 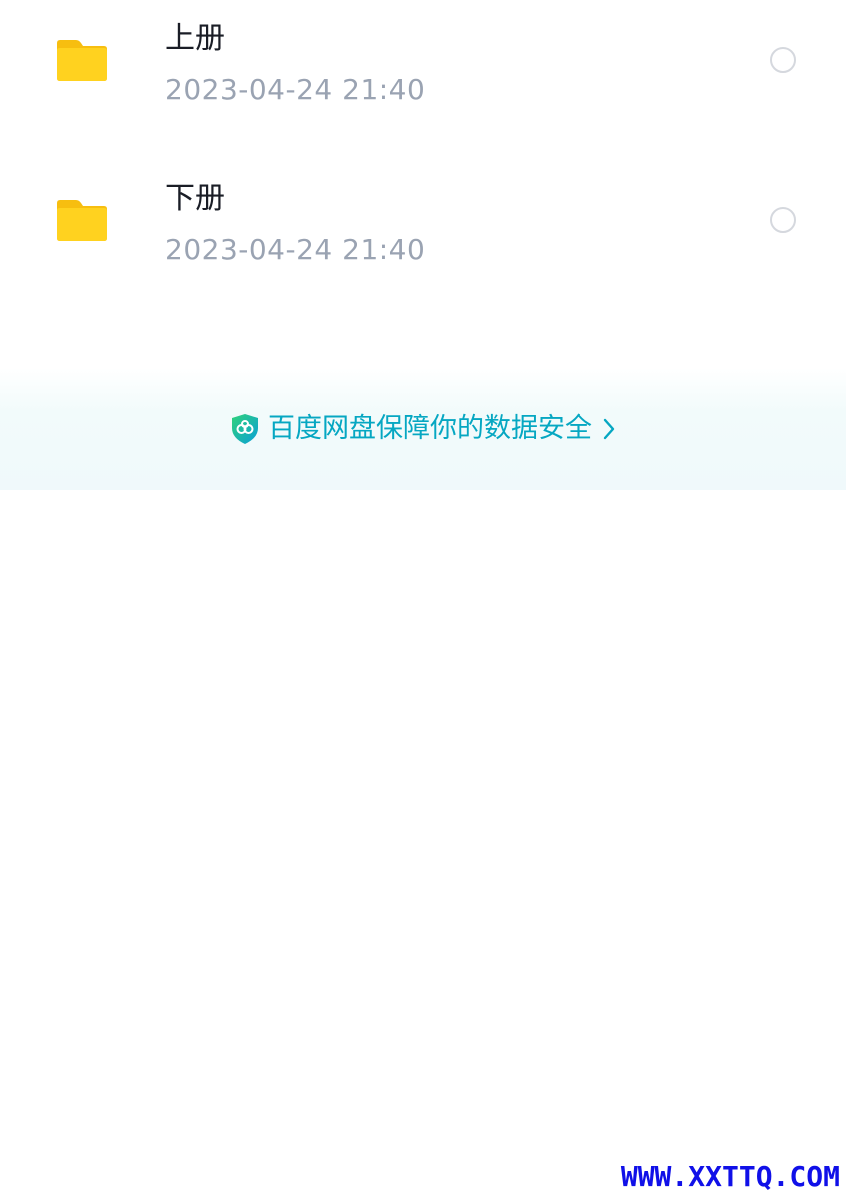 I want to click on shield-icon, so click(x=245, y=429).